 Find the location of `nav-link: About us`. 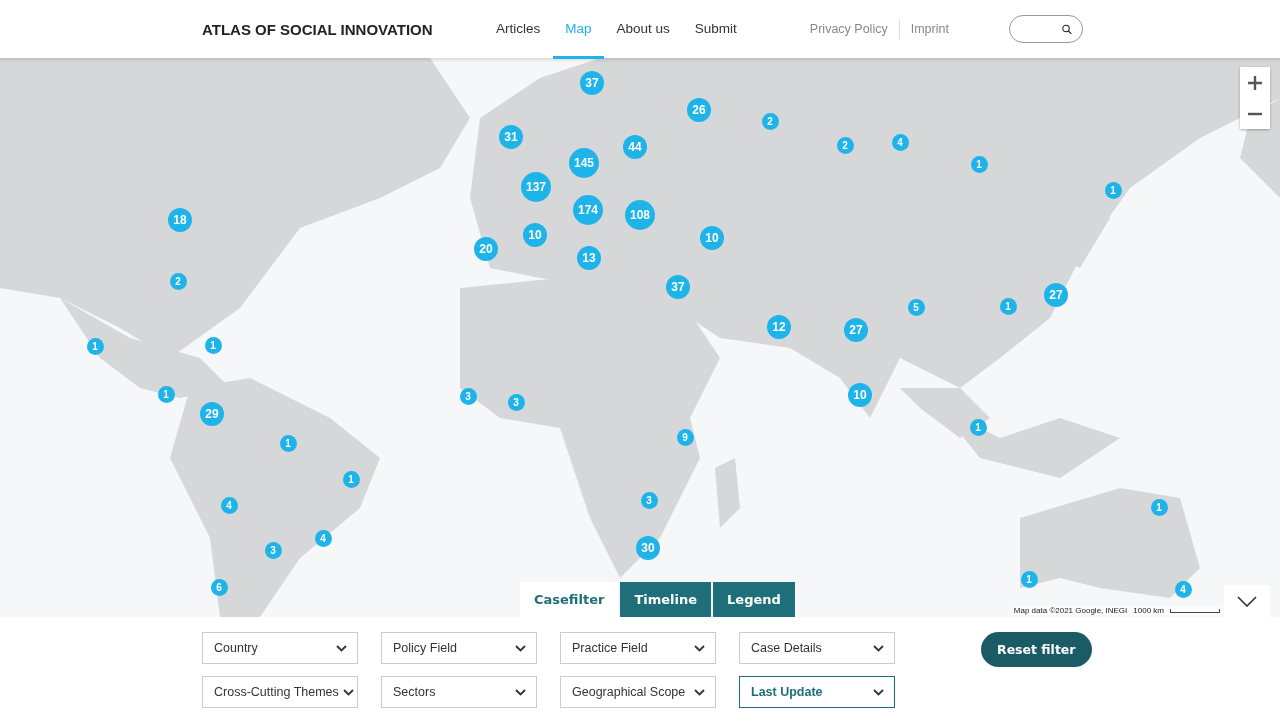

nav-link: About us is located at coordinates (643, 29).